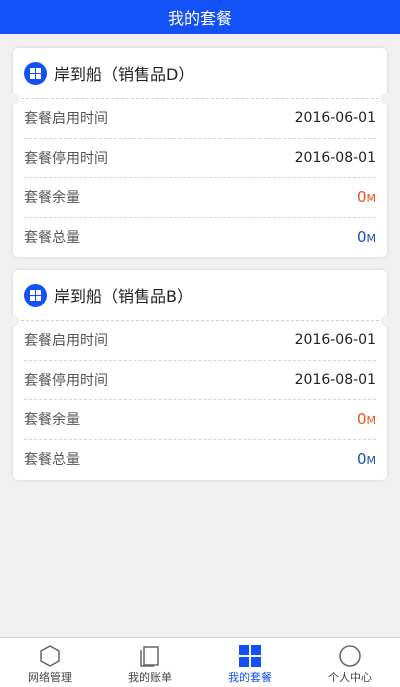 The width and height of the screenshot is (400, 687). I want to click on hexagon-icon, so click(50, 656).